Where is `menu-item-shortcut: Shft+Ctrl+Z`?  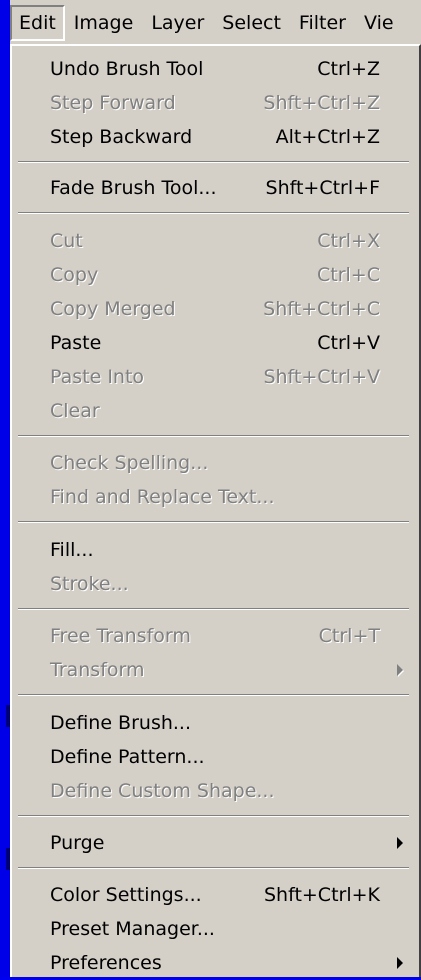 menu-item-shortcut: Shft+Ctrl+Z is located at coordinates (321, 103).